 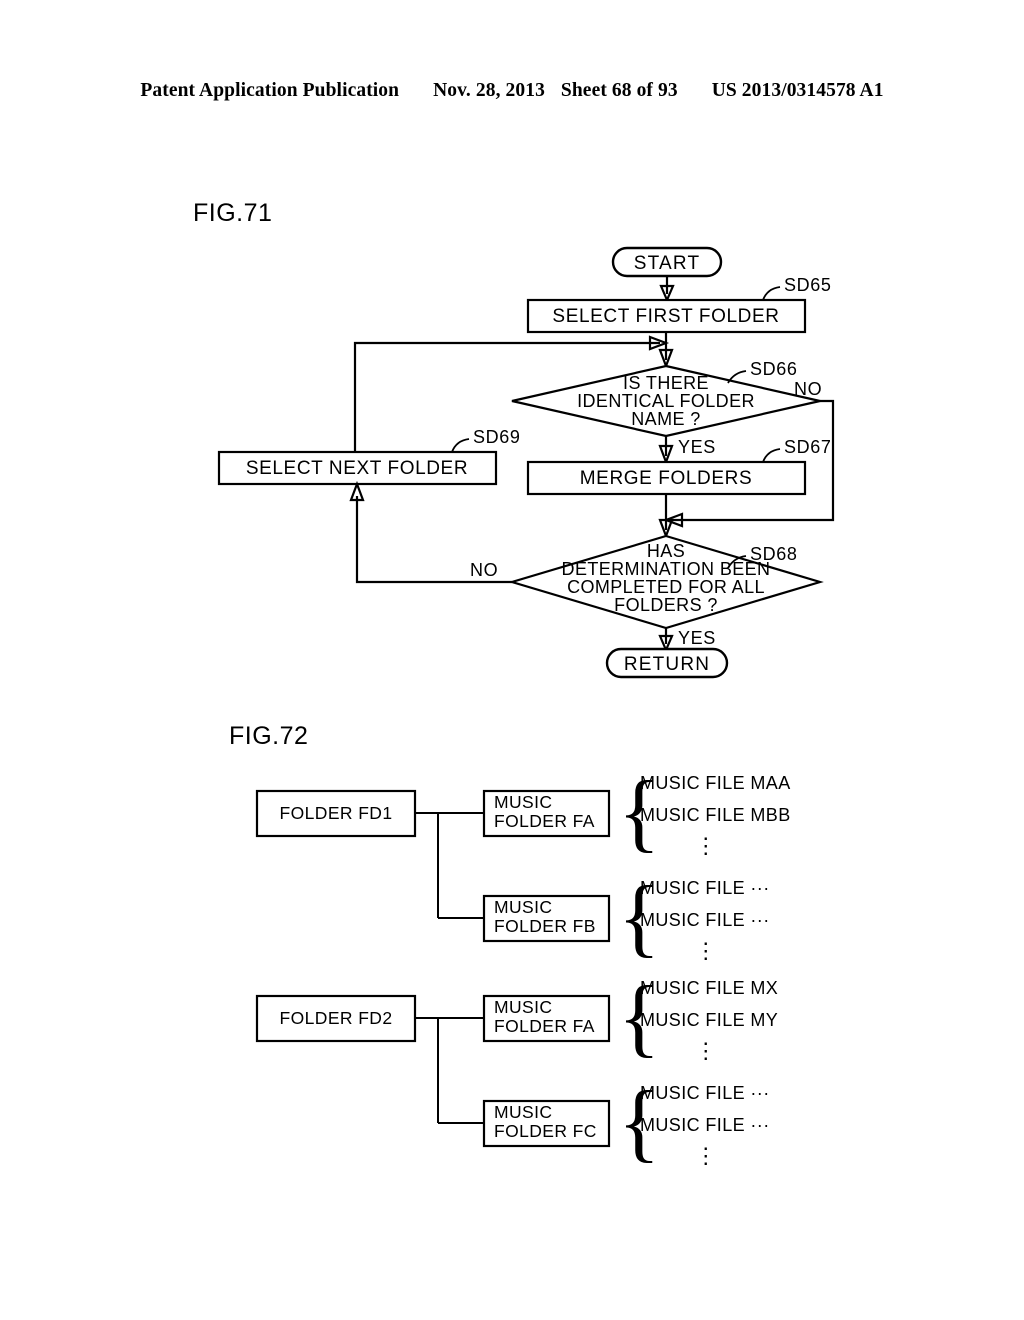 I want to click on flowchart-node-sd68-line2: DETERMINATION BEEN, so click(x=666, y=569).